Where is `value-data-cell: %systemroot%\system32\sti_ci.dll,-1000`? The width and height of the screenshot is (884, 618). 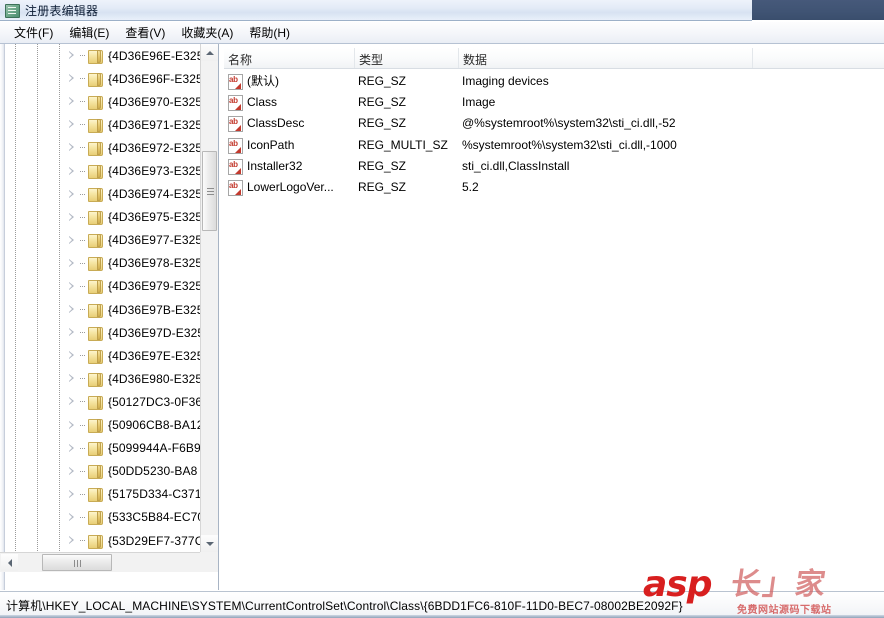
value-data-cell: %systemroot%\system32\sti_ci.dll,-1000 is located at coordinates (569, 144).